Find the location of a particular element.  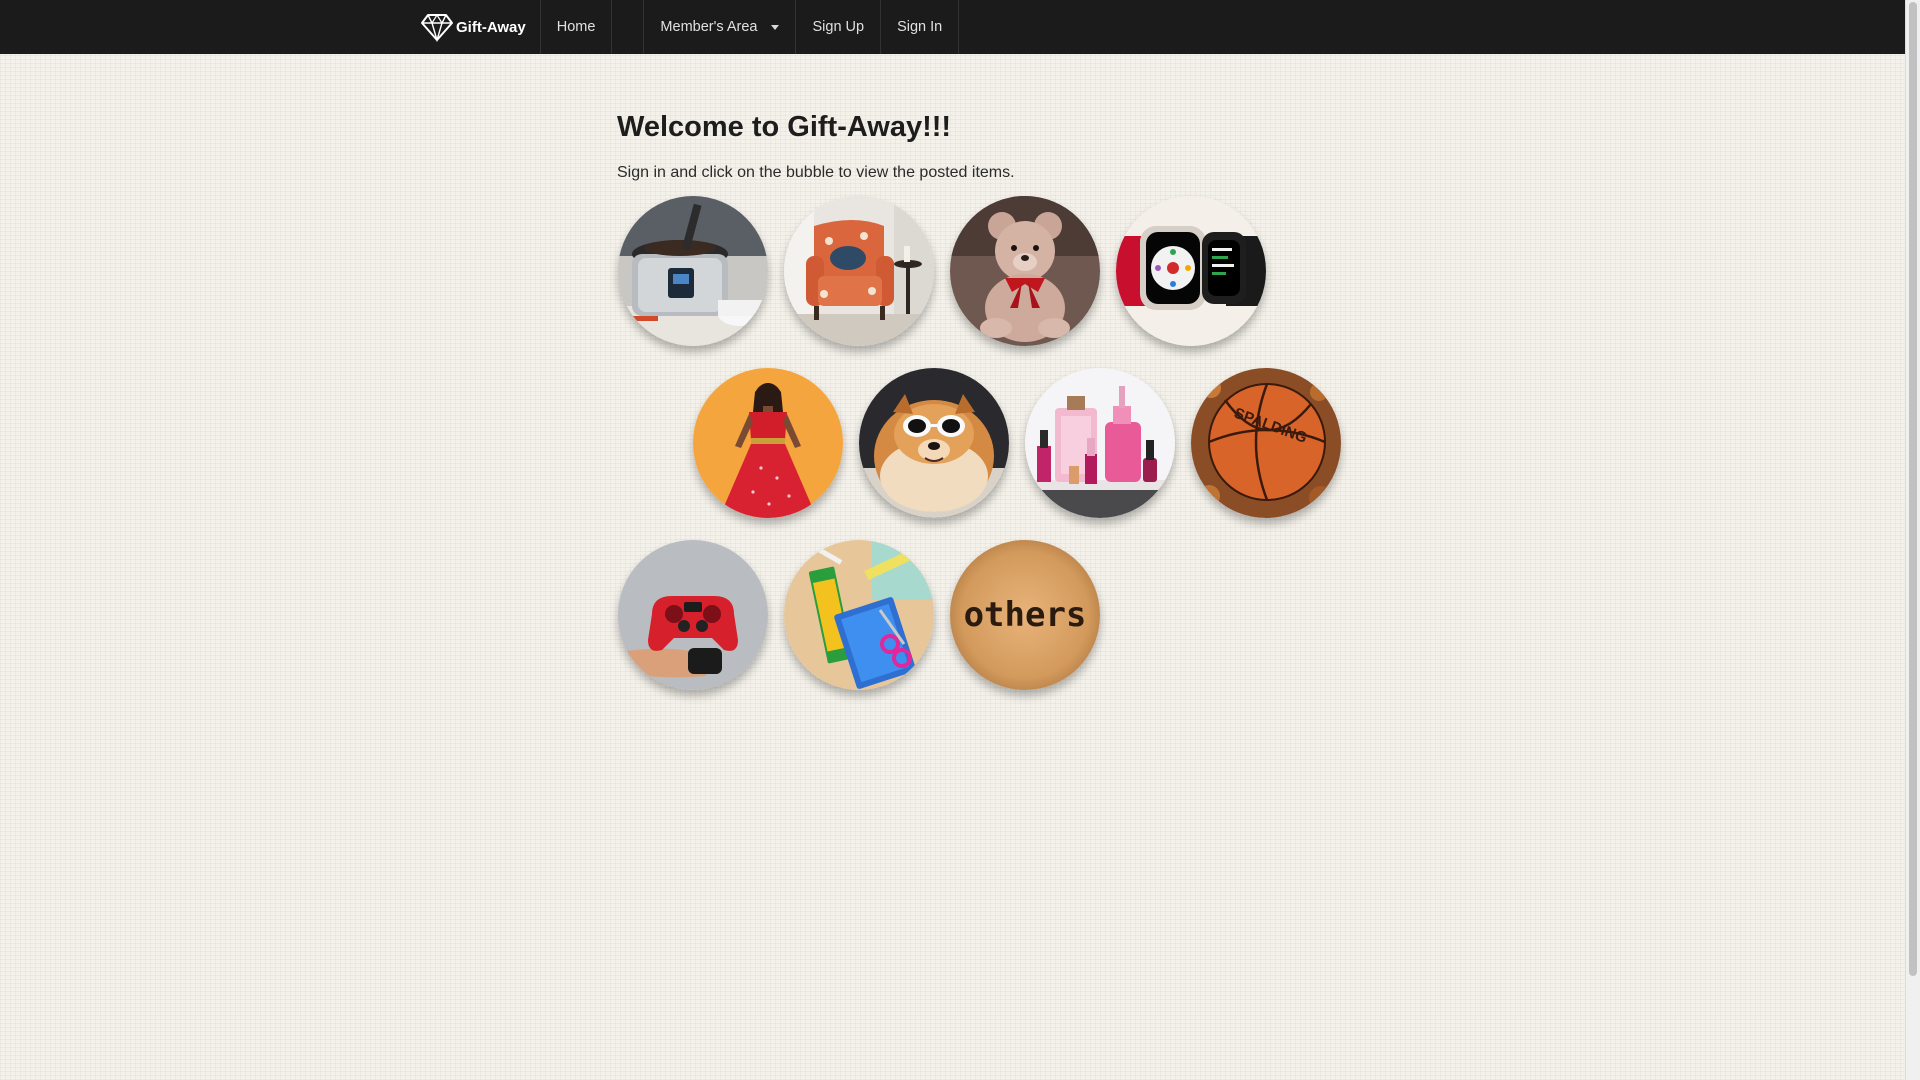

nav-sign-in: Sign In is located at coordinates (920, 27).